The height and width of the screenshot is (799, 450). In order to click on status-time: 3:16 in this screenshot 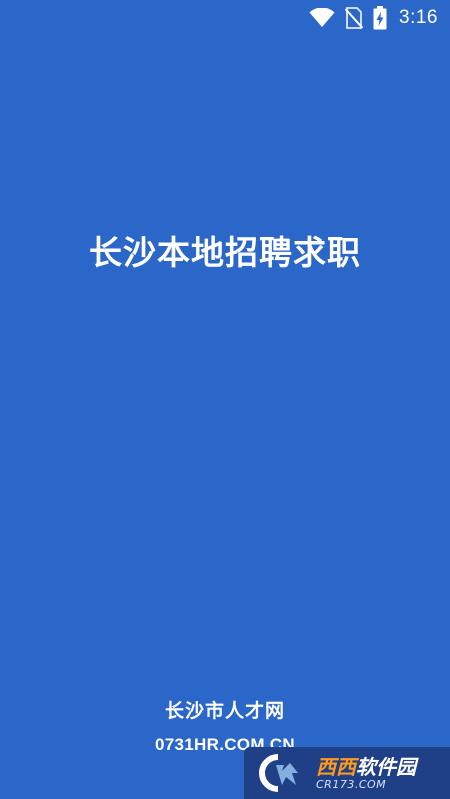, I will do `click(418, 17)`.